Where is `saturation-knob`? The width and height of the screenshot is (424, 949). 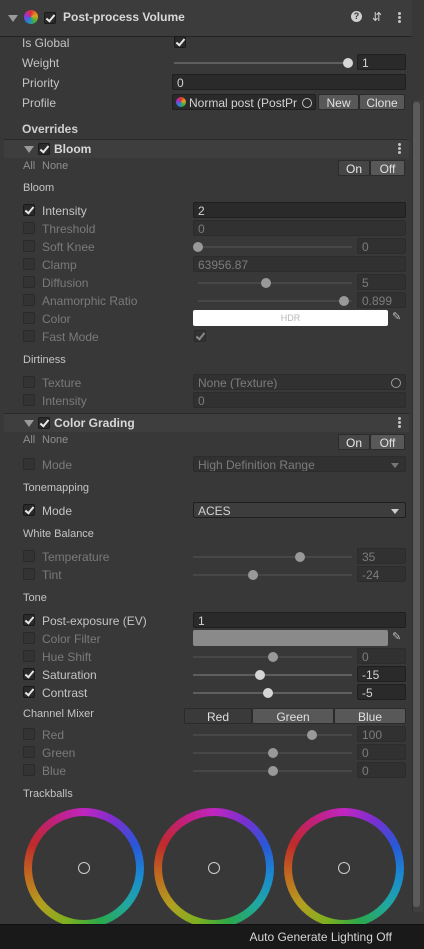
saturation-knob is located at coordinates (259, 675).